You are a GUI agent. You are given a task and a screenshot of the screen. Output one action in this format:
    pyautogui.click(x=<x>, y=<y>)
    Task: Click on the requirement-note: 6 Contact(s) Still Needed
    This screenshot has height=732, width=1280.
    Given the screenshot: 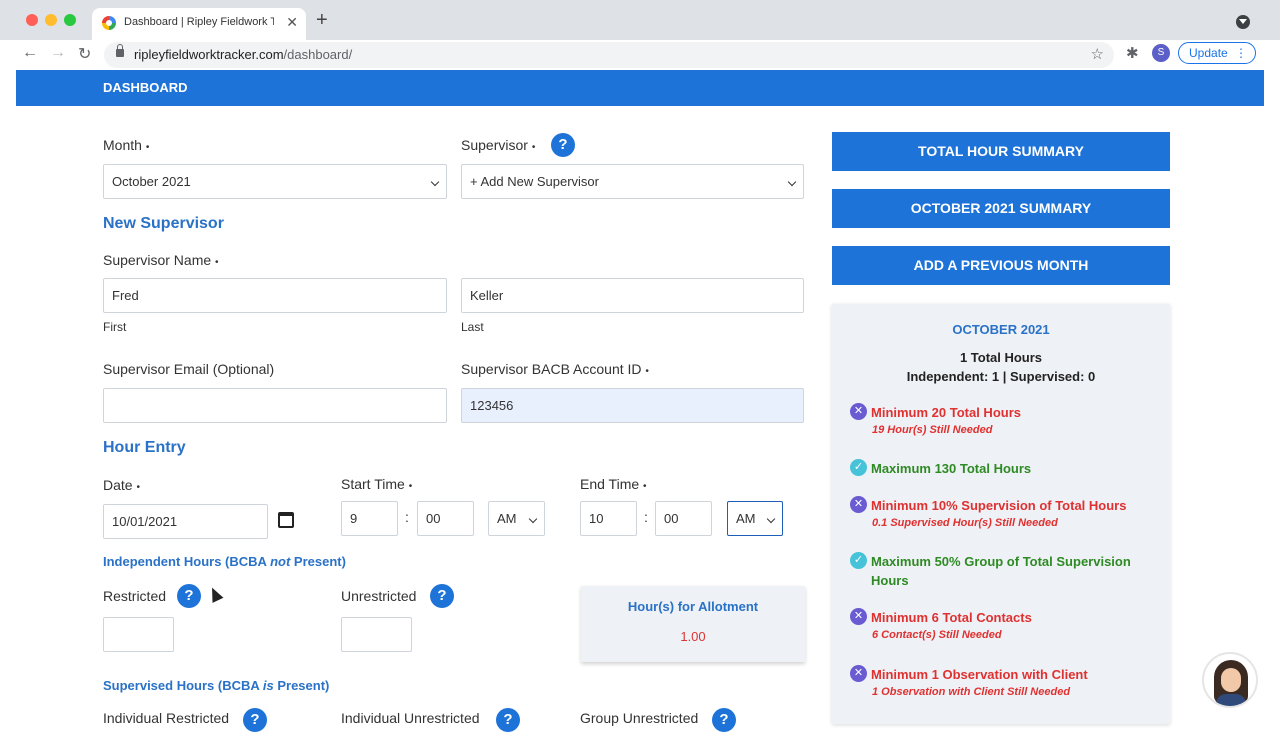 What is the action you would take?
    pyautogui.click(x=937, y=635)
    